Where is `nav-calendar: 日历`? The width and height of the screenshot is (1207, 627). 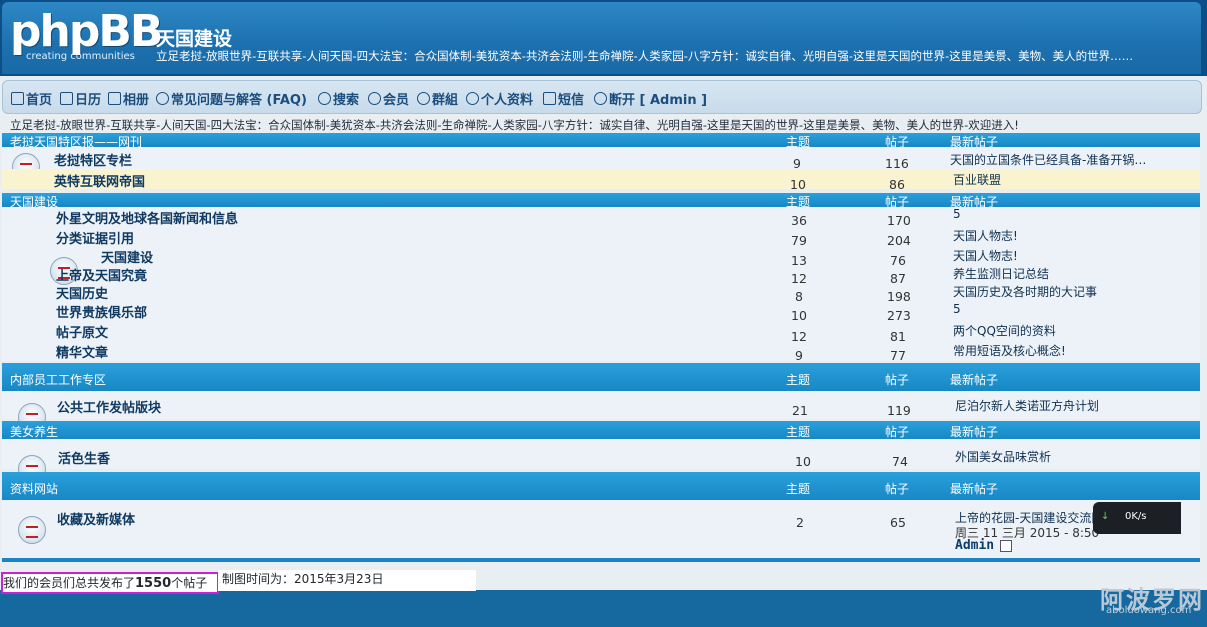 nav-calendar: 日历 is located at coordinates (80, 98).